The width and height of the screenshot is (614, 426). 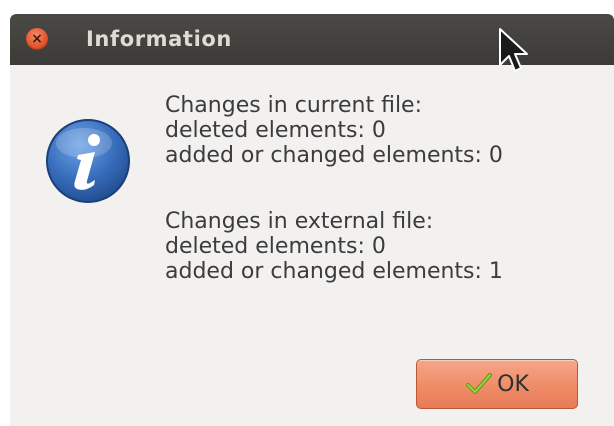 I want to click on checkmark-icon, so click(x=479, y=383).